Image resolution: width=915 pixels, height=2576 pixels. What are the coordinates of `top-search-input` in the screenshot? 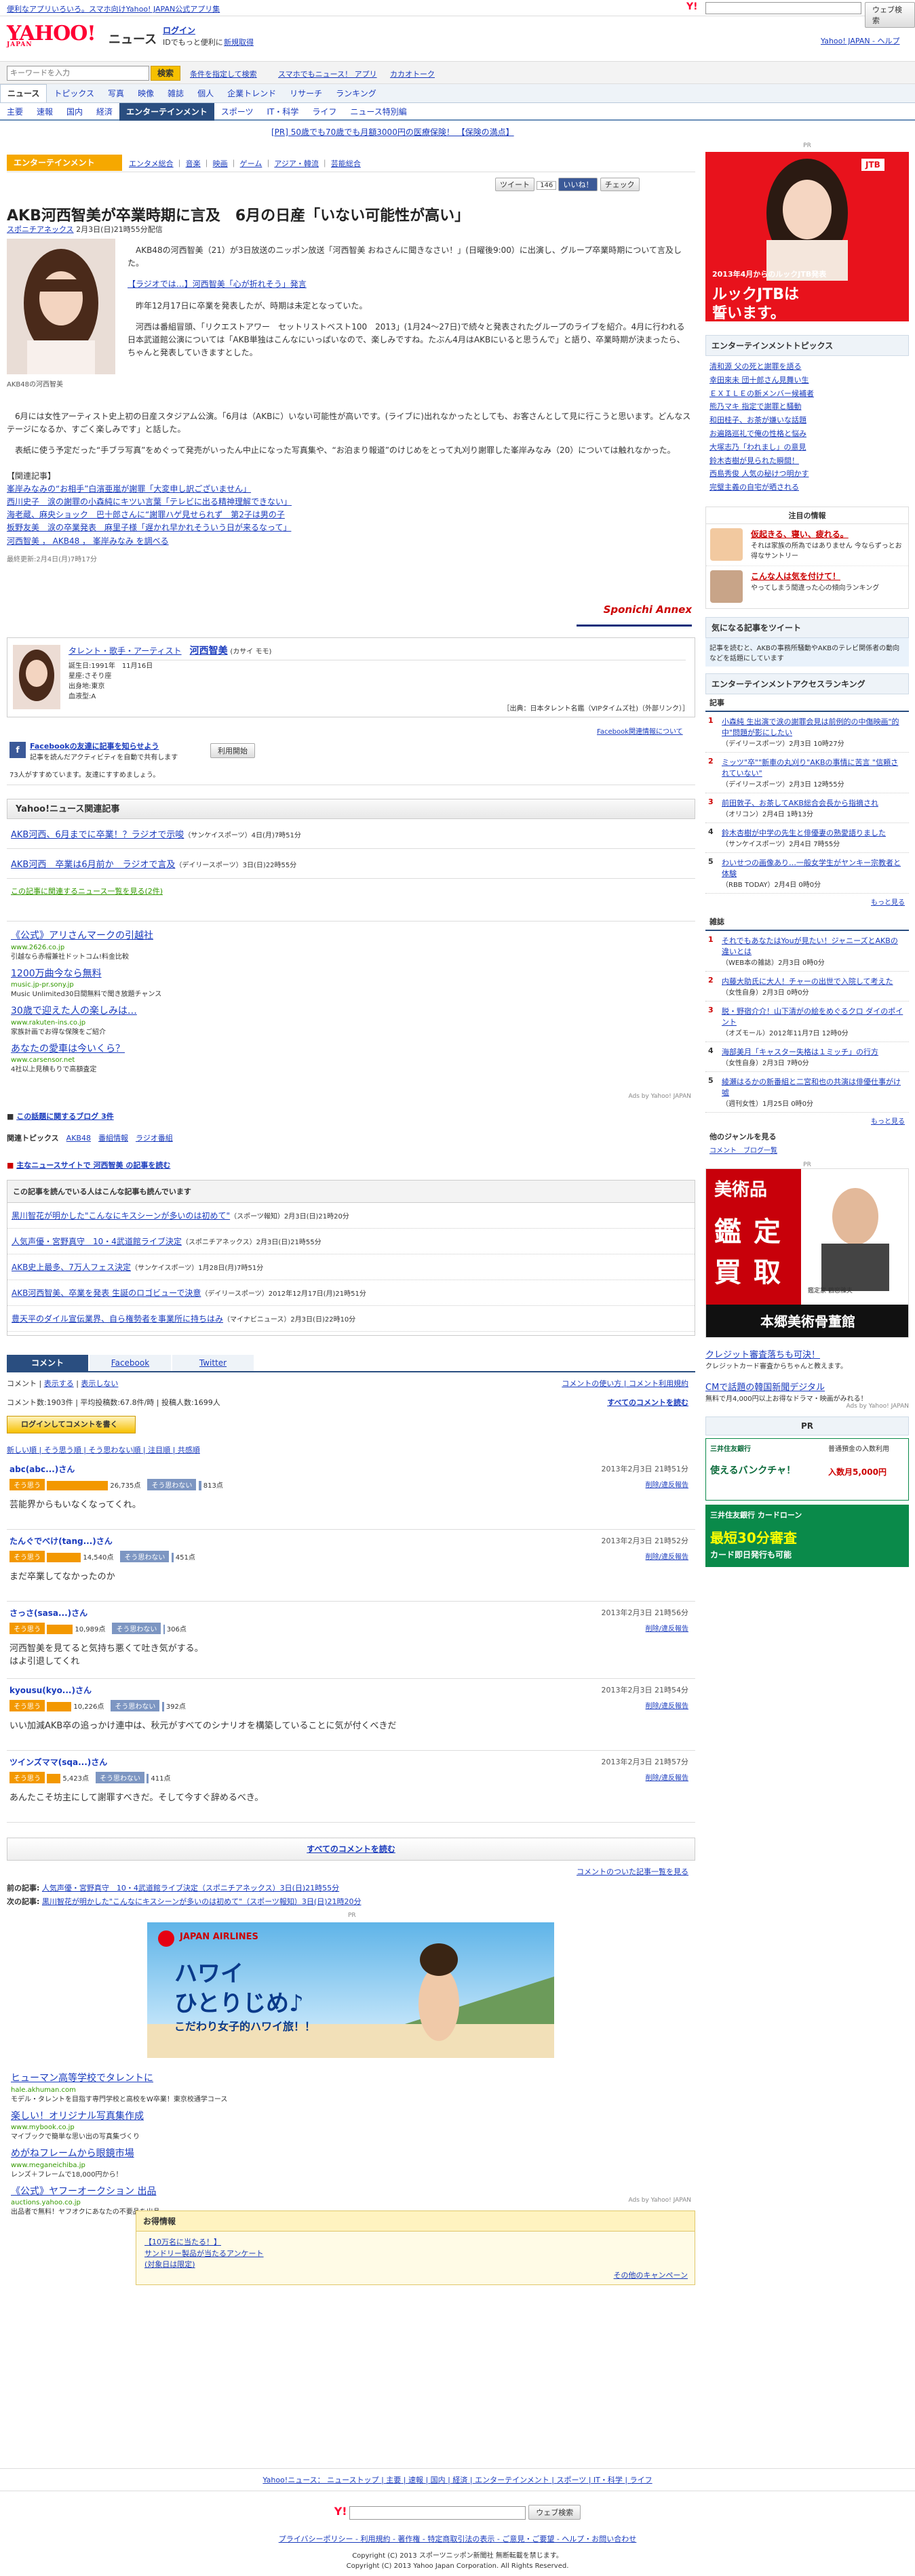 It's located at (783, 8).